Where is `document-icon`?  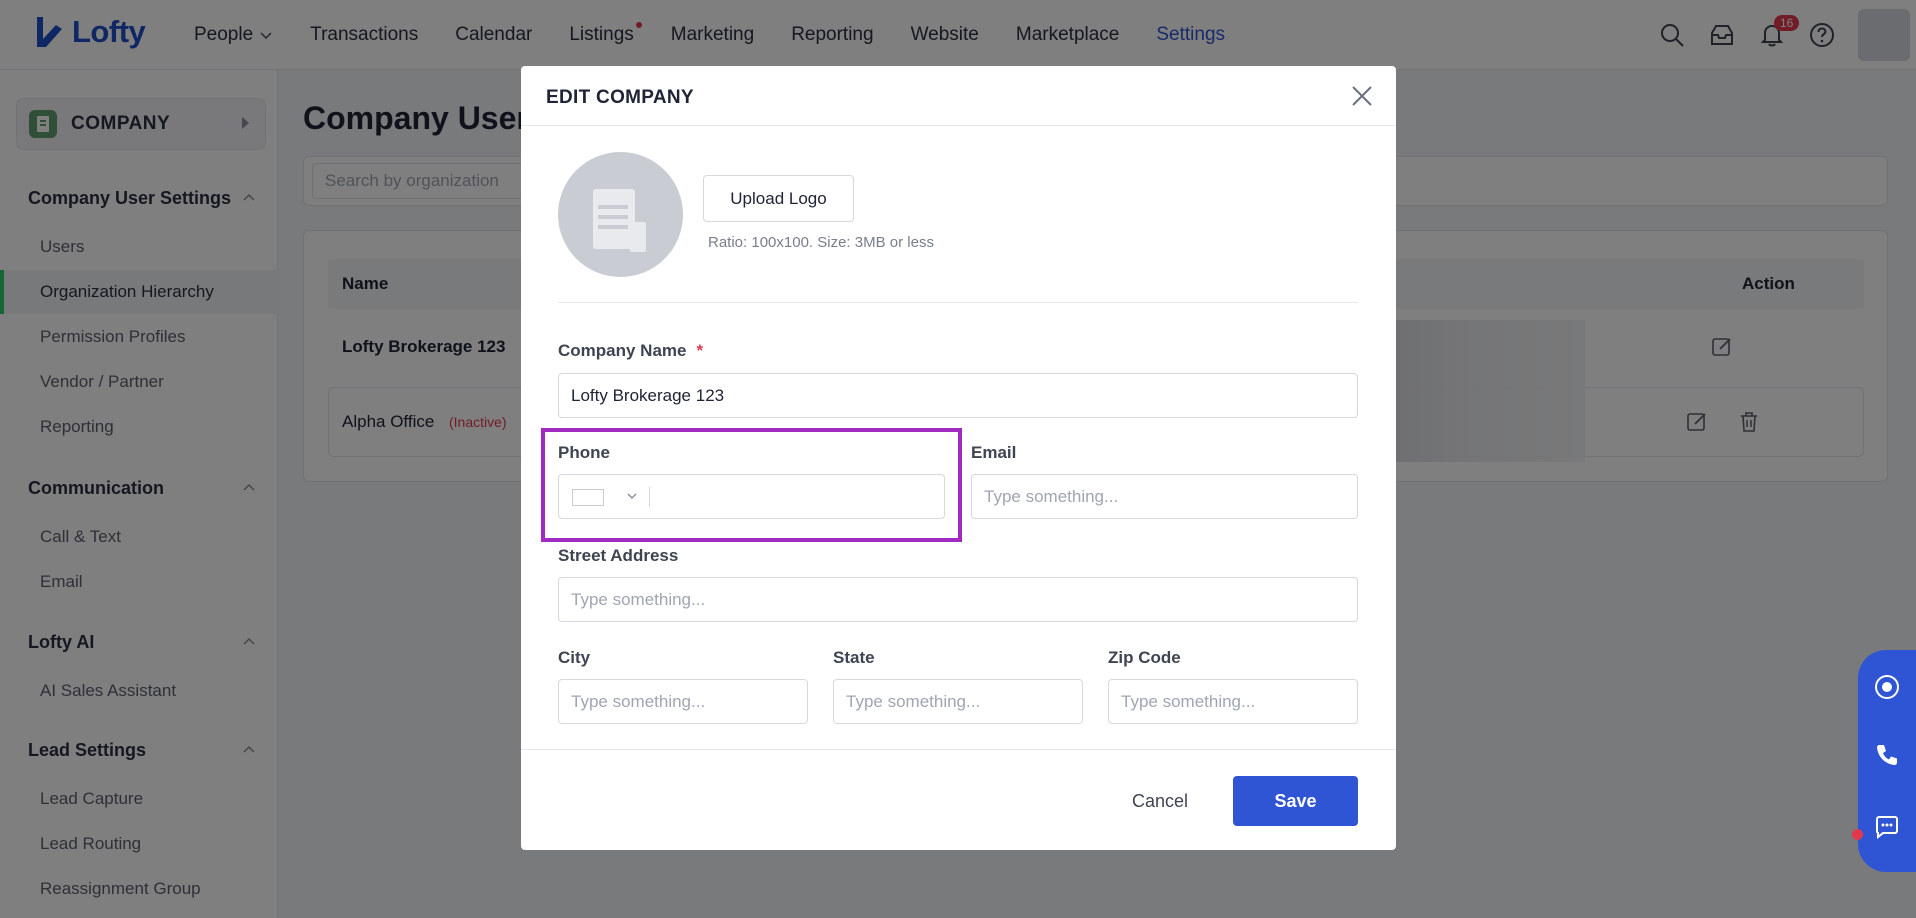 document-icon is located at coordinates (619, 220).